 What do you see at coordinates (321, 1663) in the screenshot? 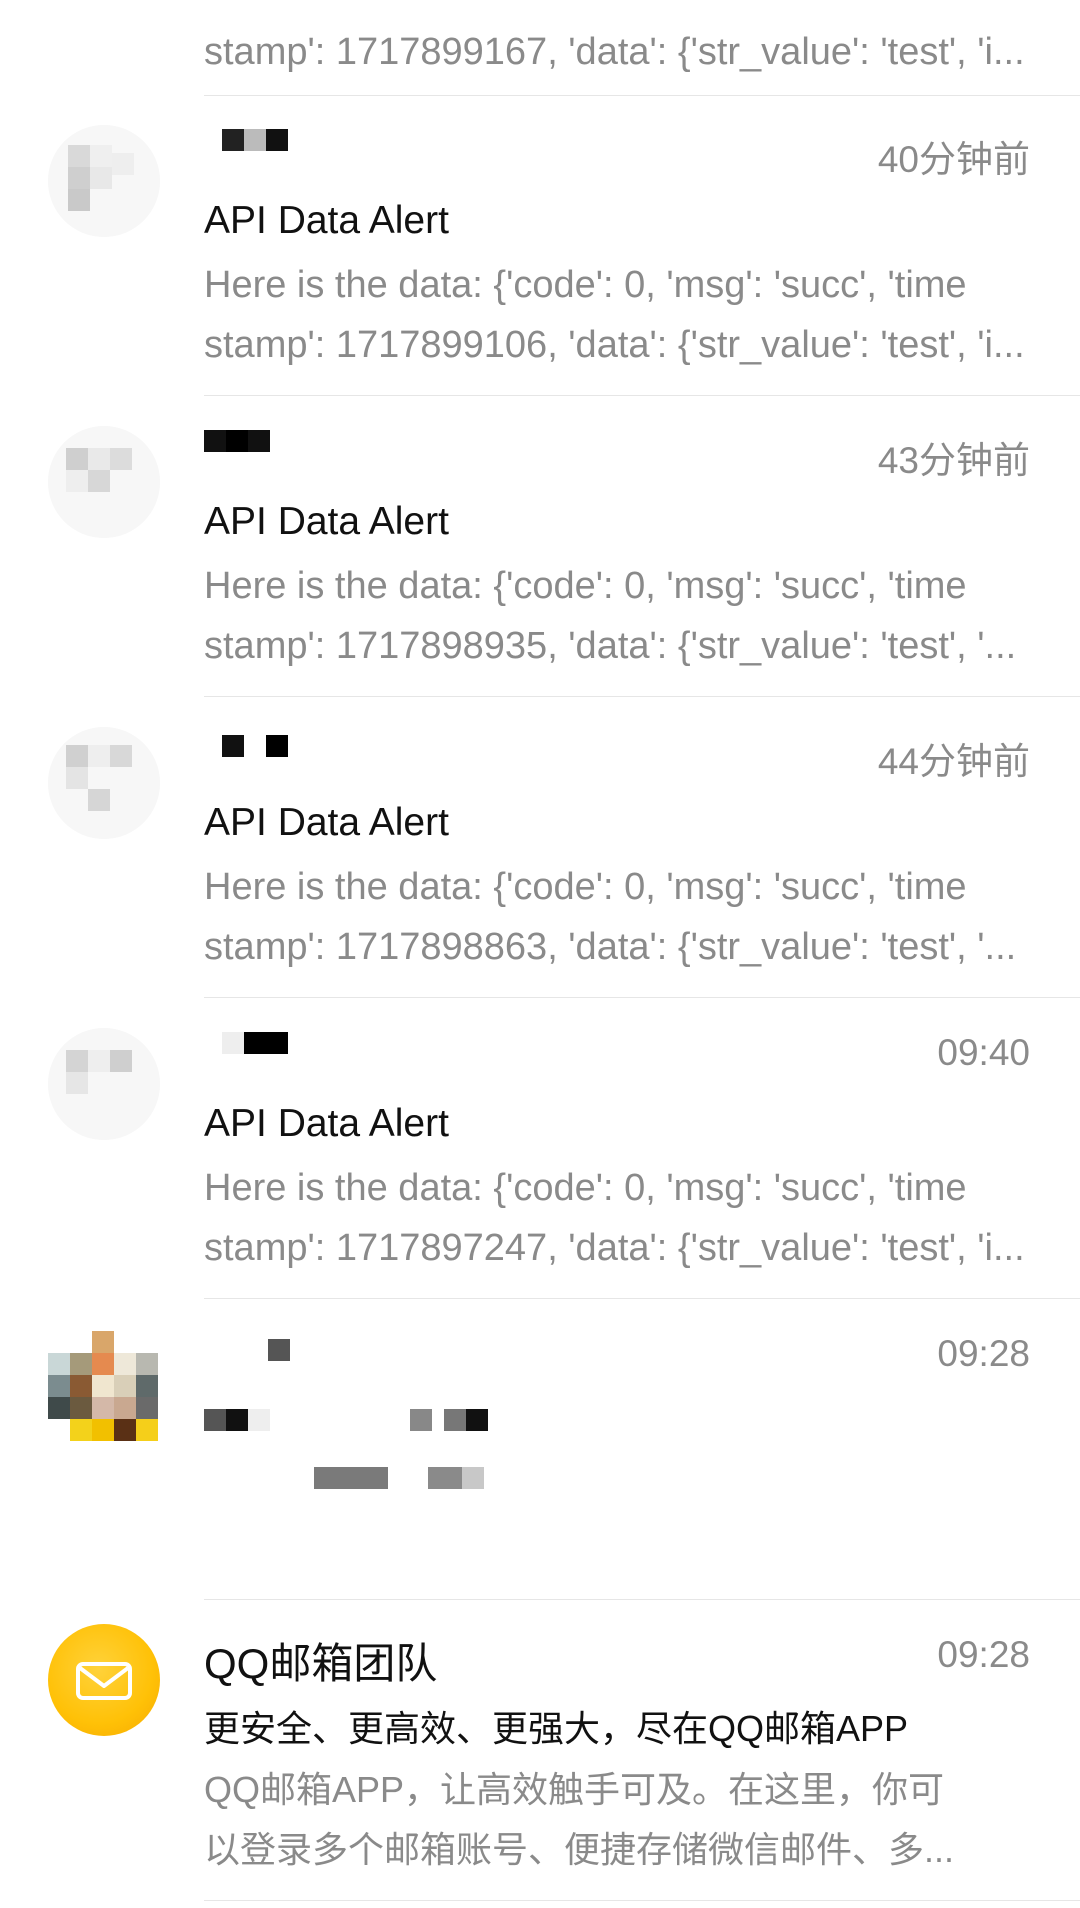
I see `sender-name: QQ邮箱团队` at bounding box center [321, 1663].